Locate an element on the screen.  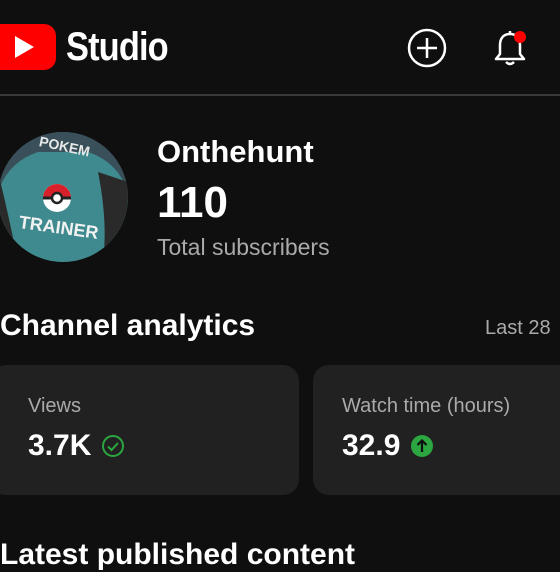
notification-badge is located at coordinates (520, 37).